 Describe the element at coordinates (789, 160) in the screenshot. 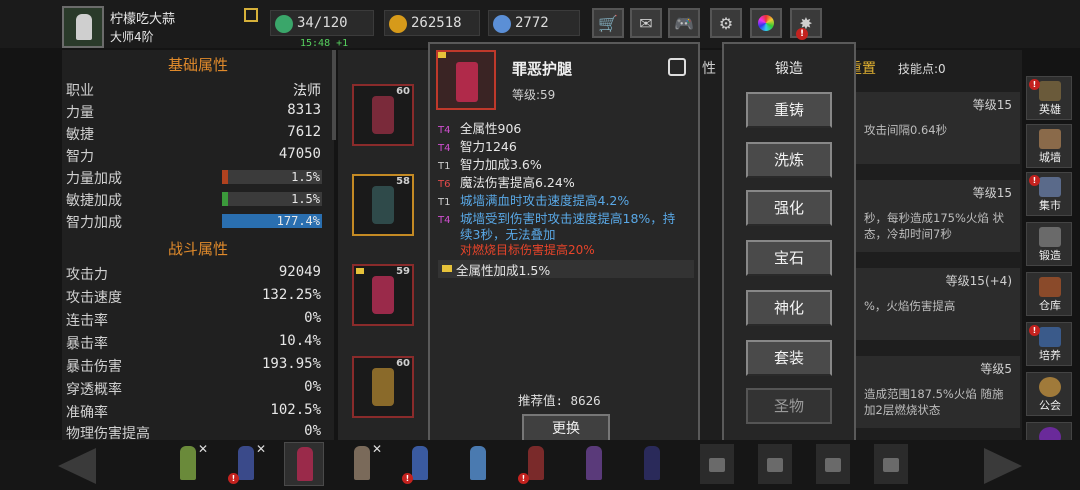

I see `refine-button: 洗炼` at that location.